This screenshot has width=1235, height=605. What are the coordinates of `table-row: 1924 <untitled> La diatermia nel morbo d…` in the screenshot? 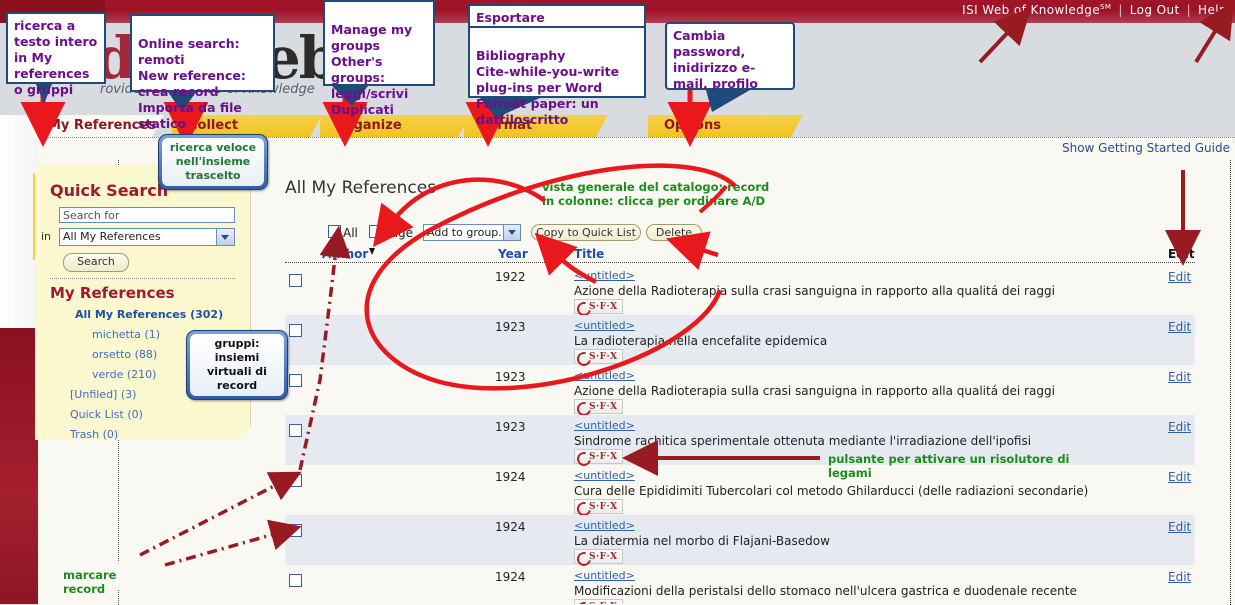 It's located at (740, 540).